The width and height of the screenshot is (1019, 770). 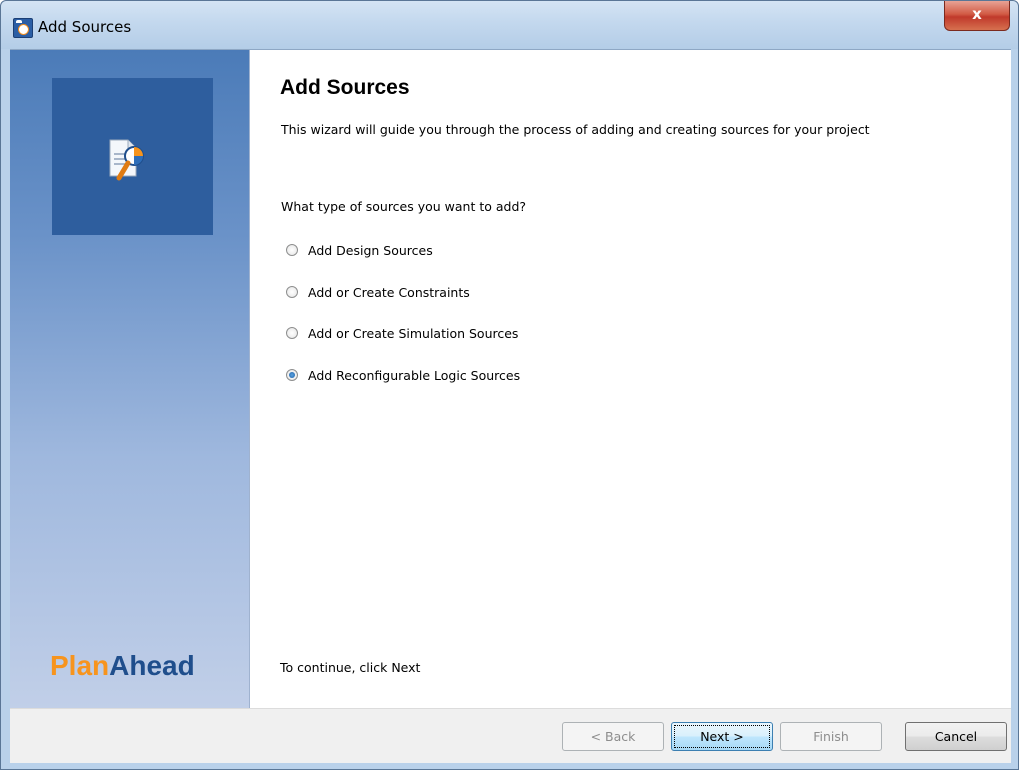 I want to click on window-title: Add Sources, so click(x=85, y=27).